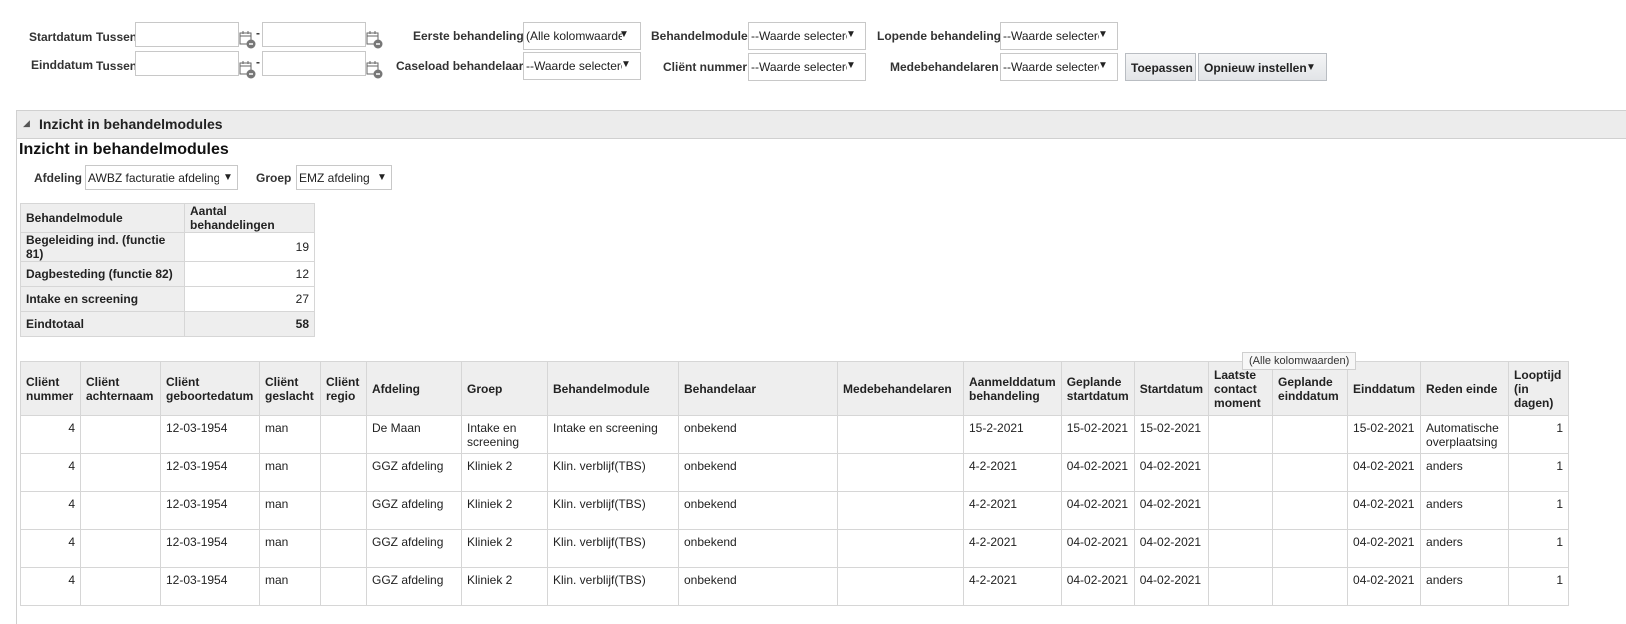 This screenshot has width=1626, height=624. What do you see at coordinates (26, 123) in the screenshot?
I see `collapse-triangle-icon: ◢` at bounding box center [26, 123].